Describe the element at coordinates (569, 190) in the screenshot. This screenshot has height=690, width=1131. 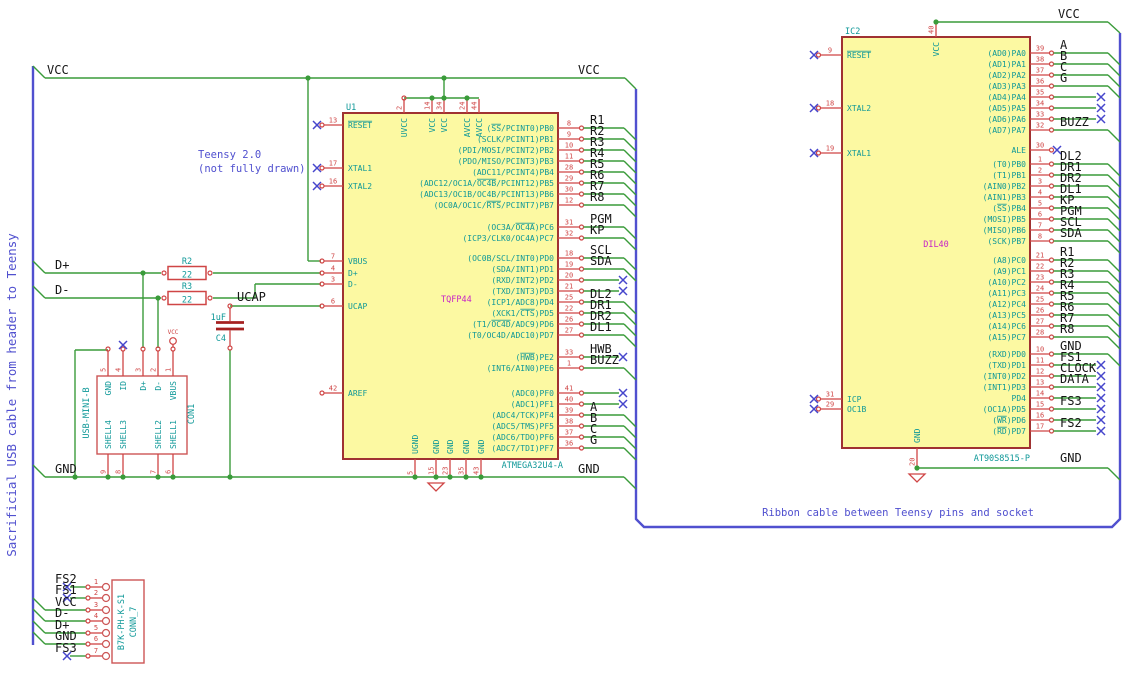
I see `pin-number: 30` at that location.